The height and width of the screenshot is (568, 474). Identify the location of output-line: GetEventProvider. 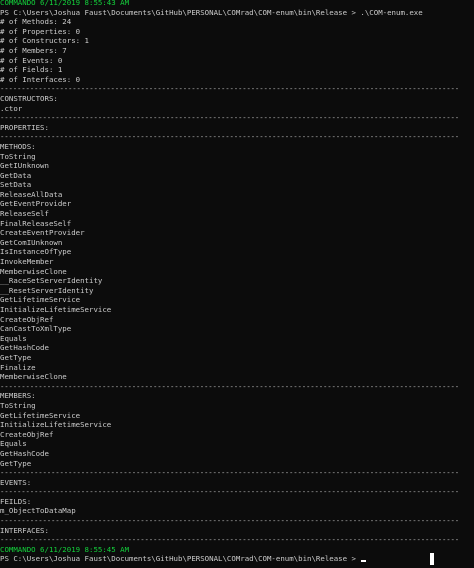
(237, 204).